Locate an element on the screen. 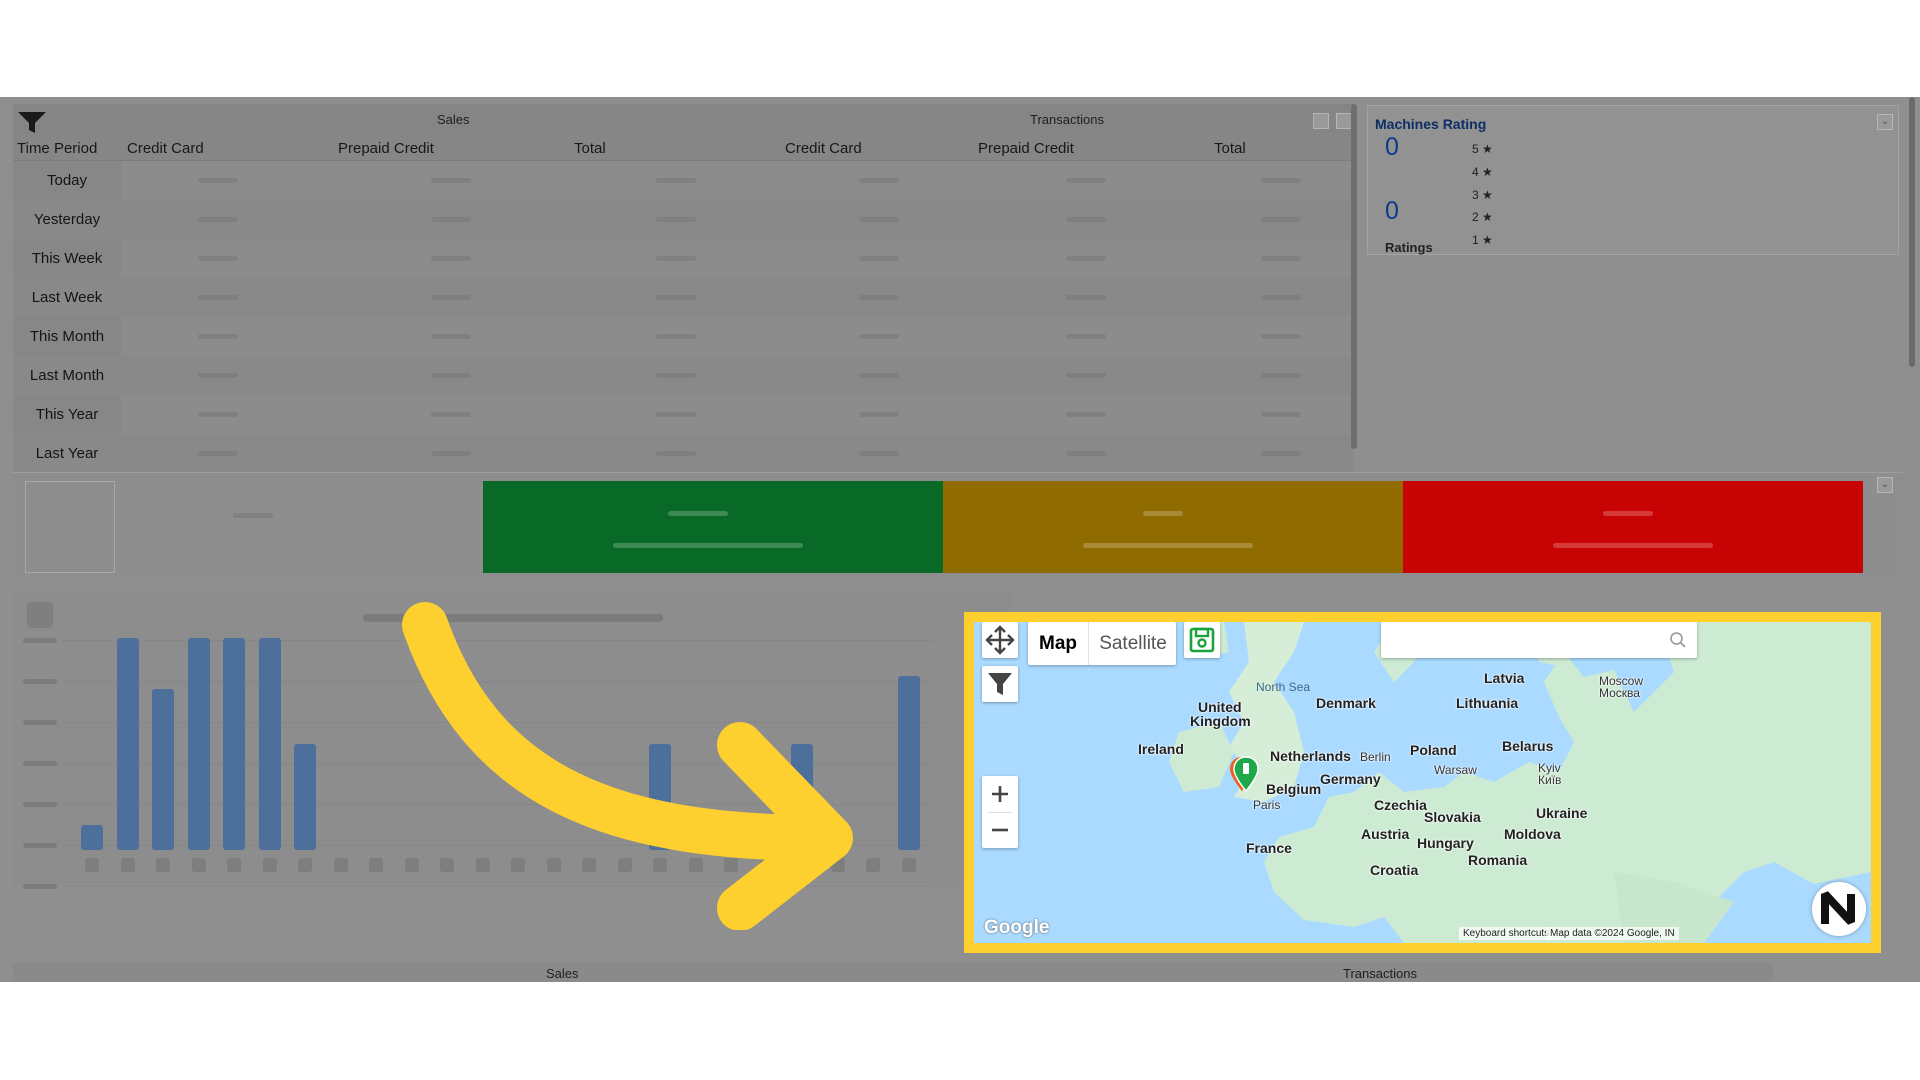  table-row: Last Week is located at coordinates (683, 297).